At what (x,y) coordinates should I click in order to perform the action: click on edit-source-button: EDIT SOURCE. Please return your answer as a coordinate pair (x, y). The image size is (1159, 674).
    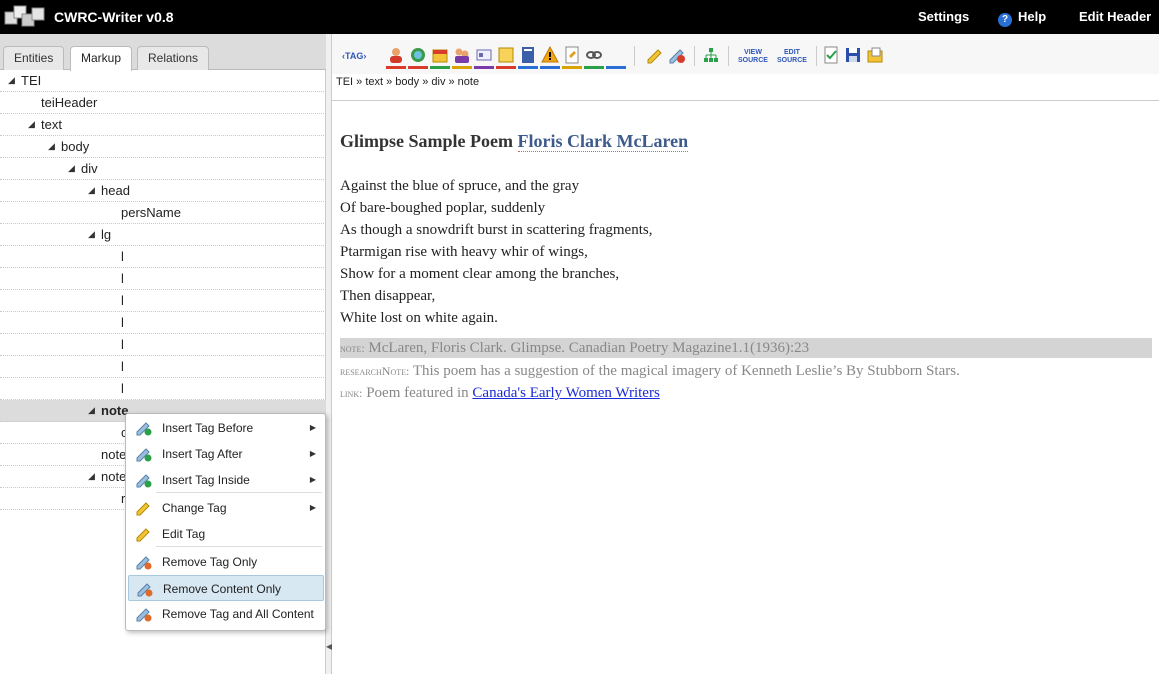
    Looking at the image, I should click on (792, 57).